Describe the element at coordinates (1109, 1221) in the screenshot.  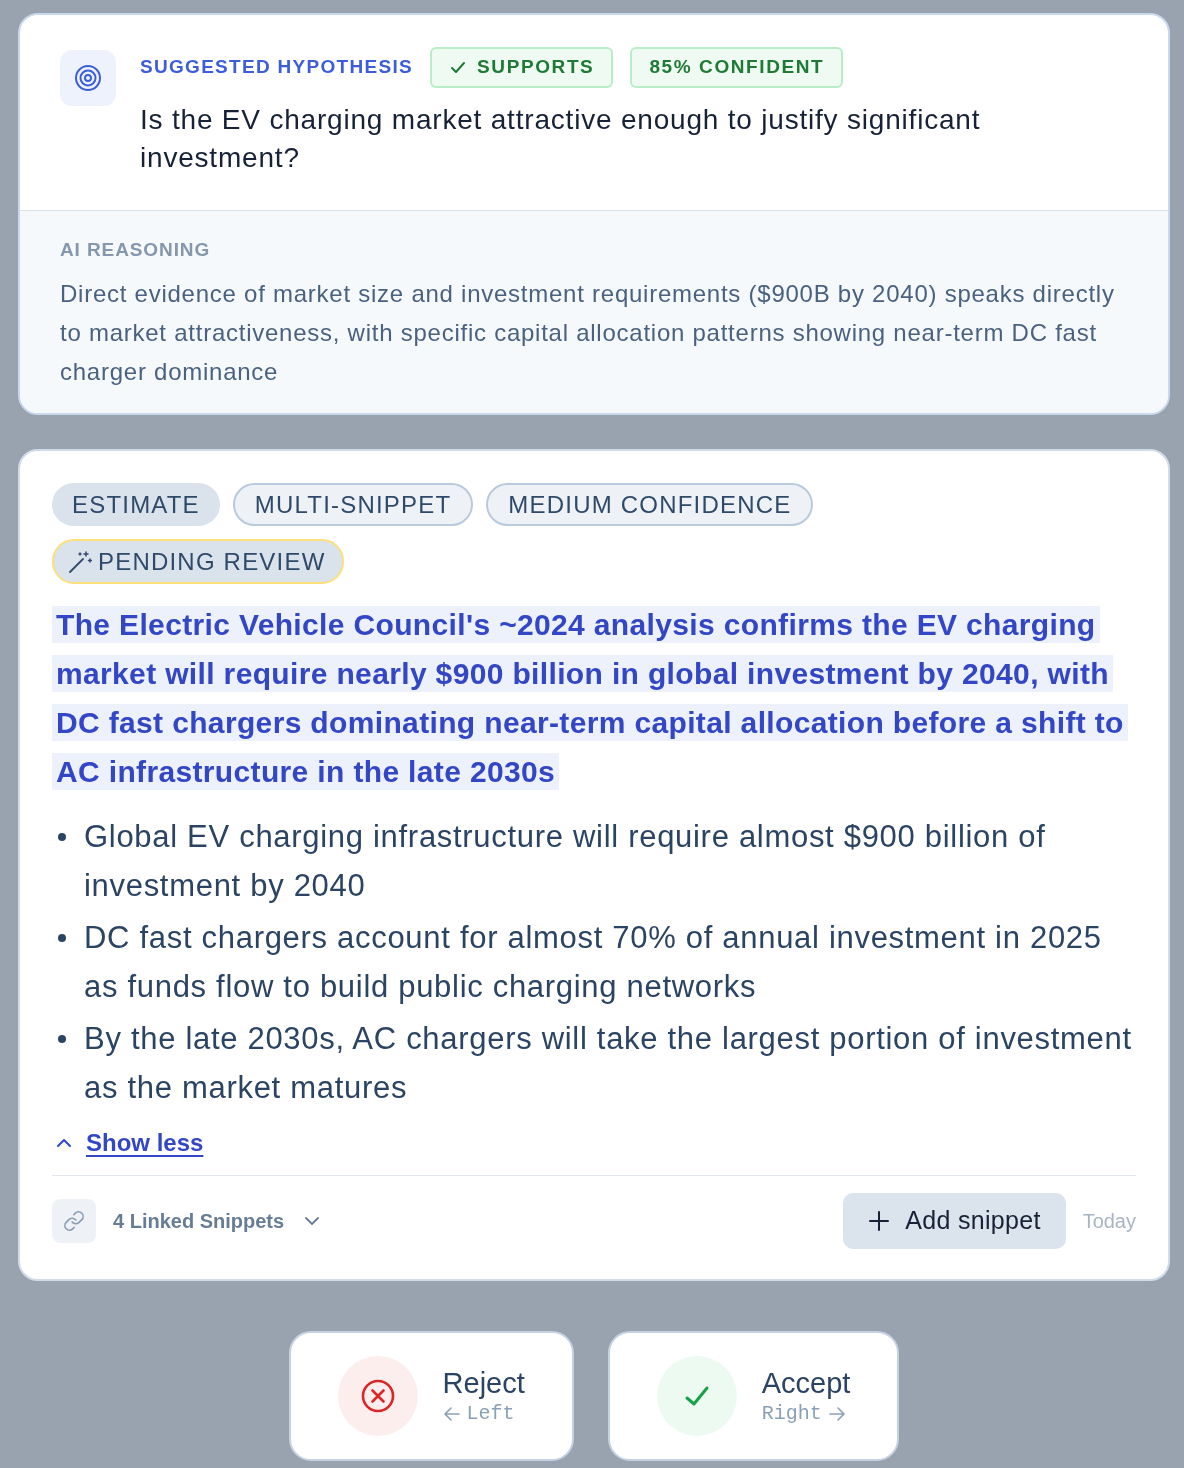
I see `date-label: Today` at that location.